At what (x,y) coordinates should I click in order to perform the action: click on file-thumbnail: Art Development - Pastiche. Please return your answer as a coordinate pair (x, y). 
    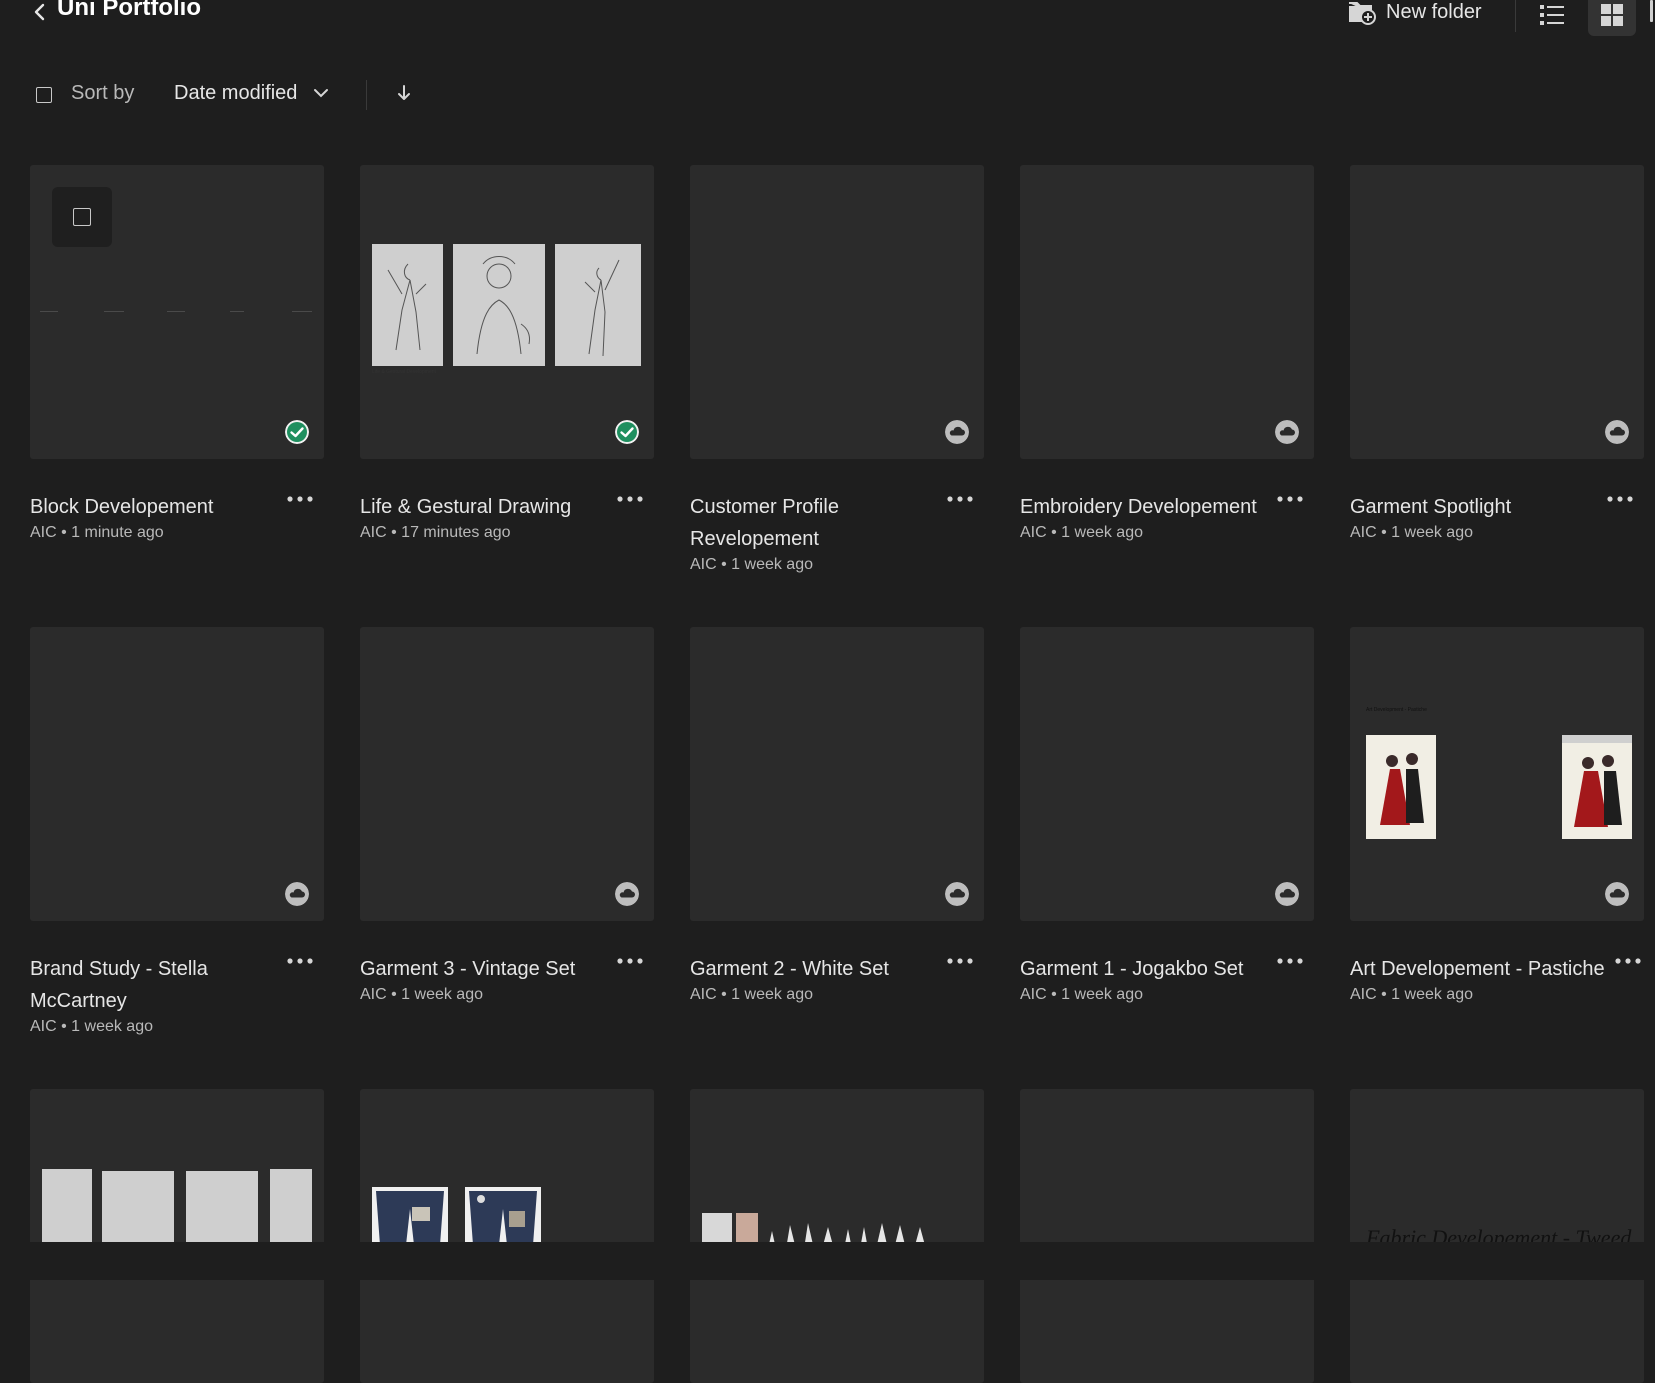
    Looking at the image, I should click on (1497, 774).